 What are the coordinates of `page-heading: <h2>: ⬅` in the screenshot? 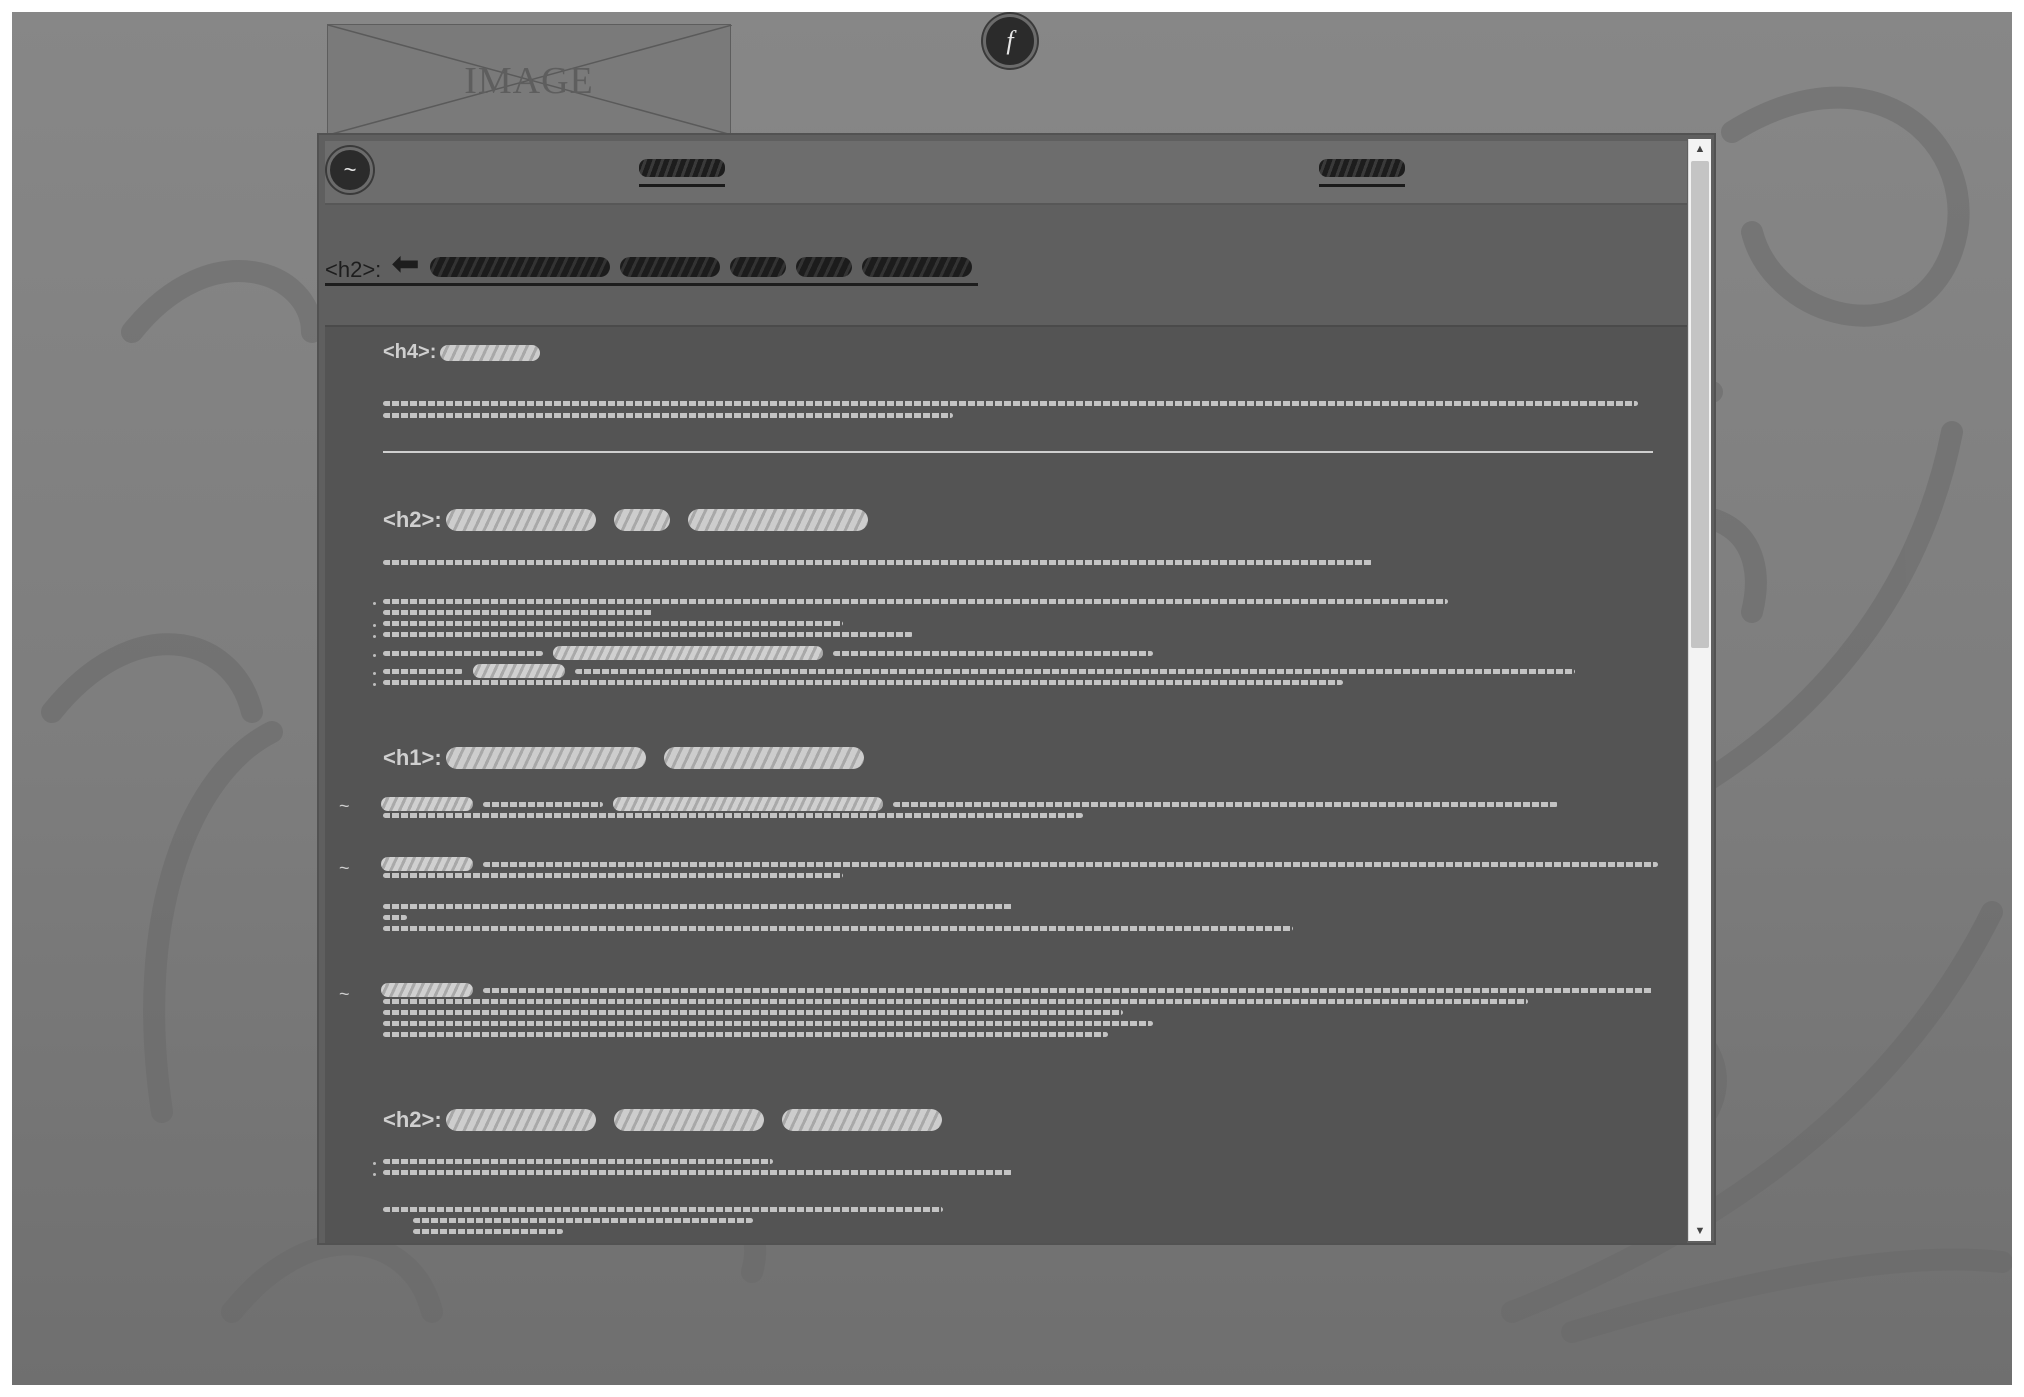 It's located at (651, 264).